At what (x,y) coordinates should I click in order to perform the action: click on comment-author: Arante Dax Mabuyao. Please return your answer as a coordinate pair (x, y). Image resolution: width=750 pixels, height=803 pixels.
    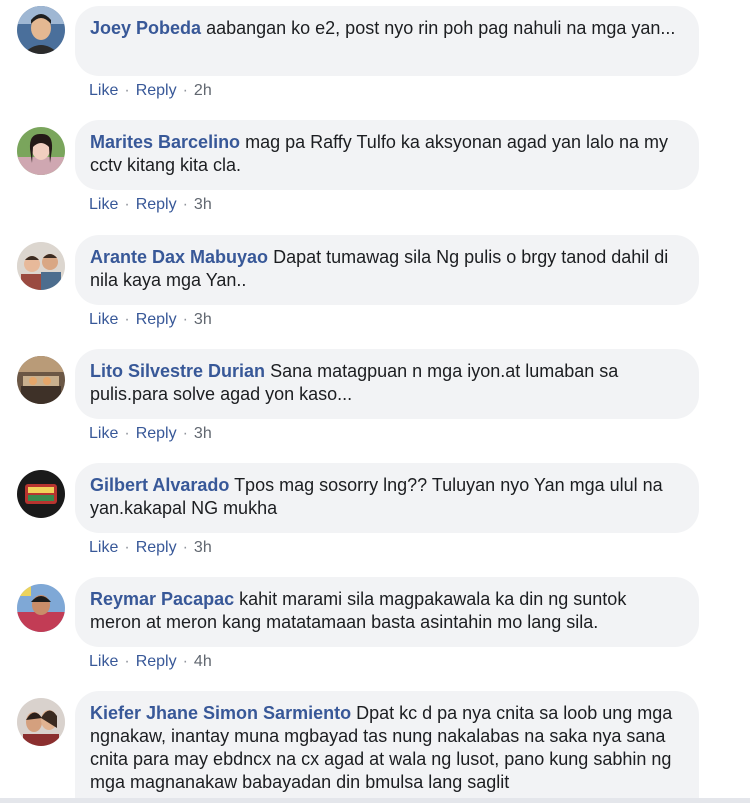
    Looking at the image, I should click on (179, 257).